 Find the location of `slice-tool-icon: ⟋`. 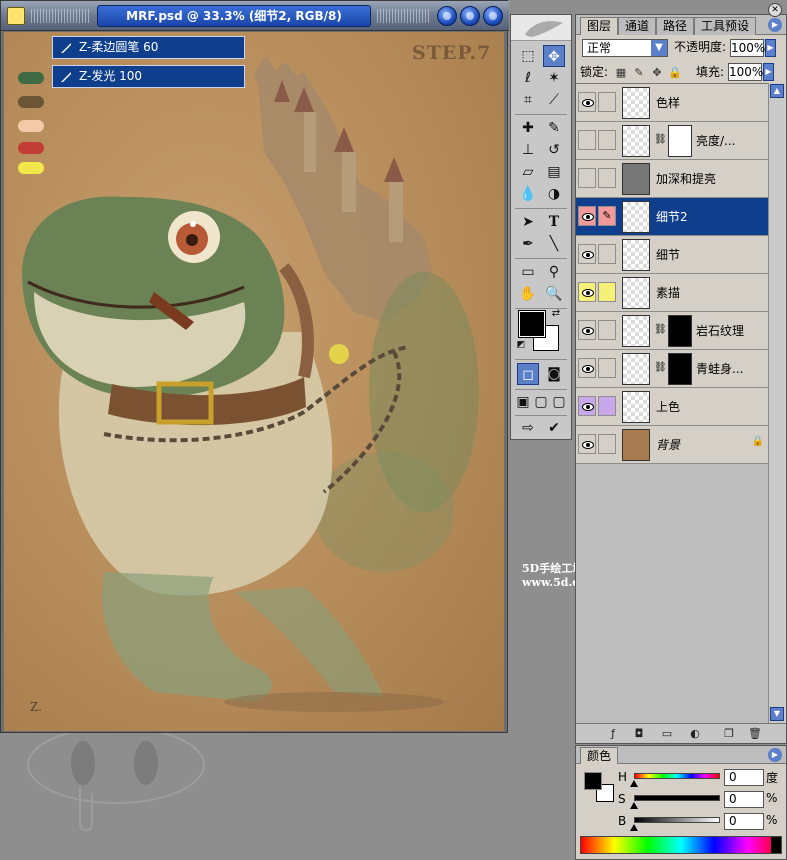

slice-tool-icon: ⟋ is located at coordinates (554, 100).